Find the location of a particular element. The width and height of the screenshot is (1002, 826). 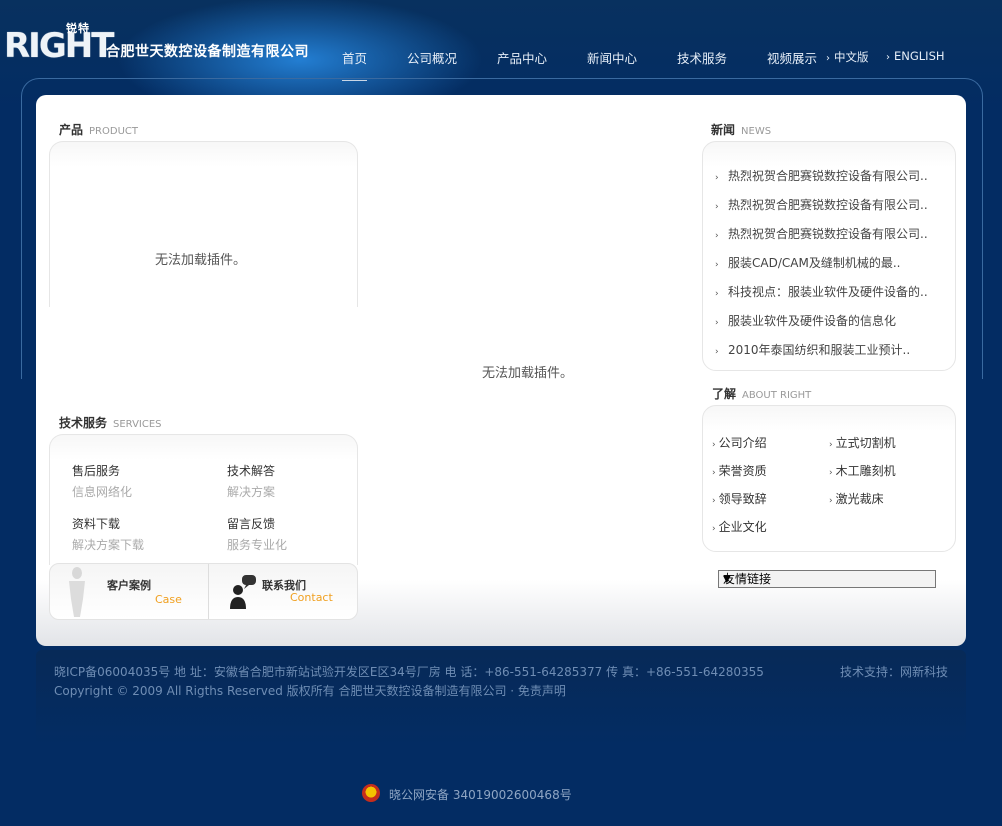

police-badge-icon is located at coordinates (371, 793).